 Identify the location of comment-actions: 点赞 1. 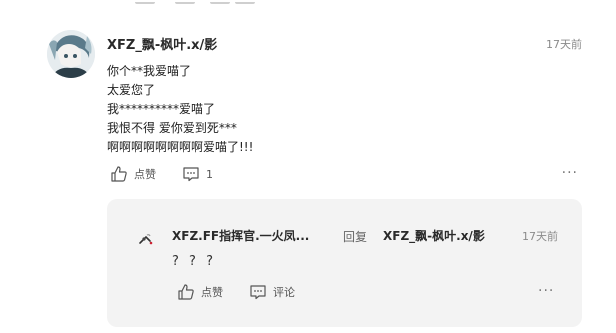
(161, 174).